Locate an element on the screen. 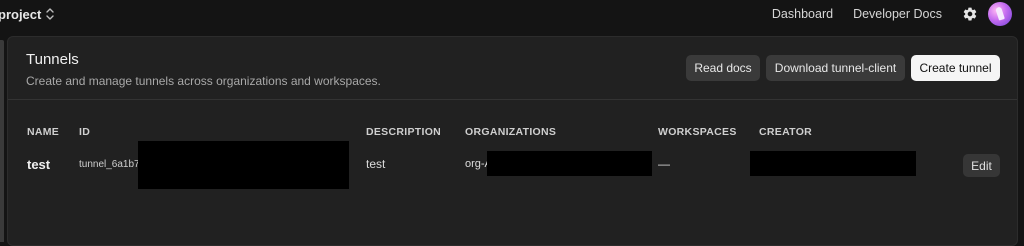 This screenshot has width=1024, height=246. nav-developer-docs-link: Developer Docs is located at coordinates (897, 14).